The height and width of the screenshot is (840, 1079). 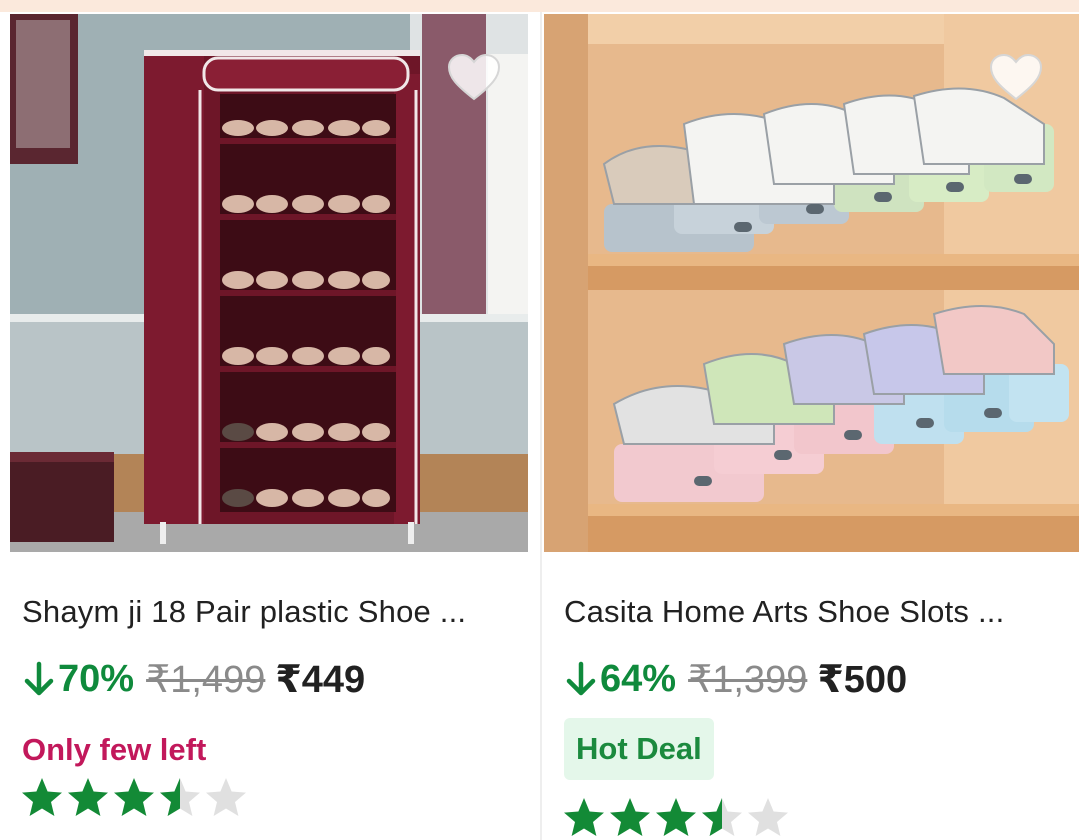 I want to click on price-row: 70% ₹1,499 ₹449, so click(x=193, y=679).